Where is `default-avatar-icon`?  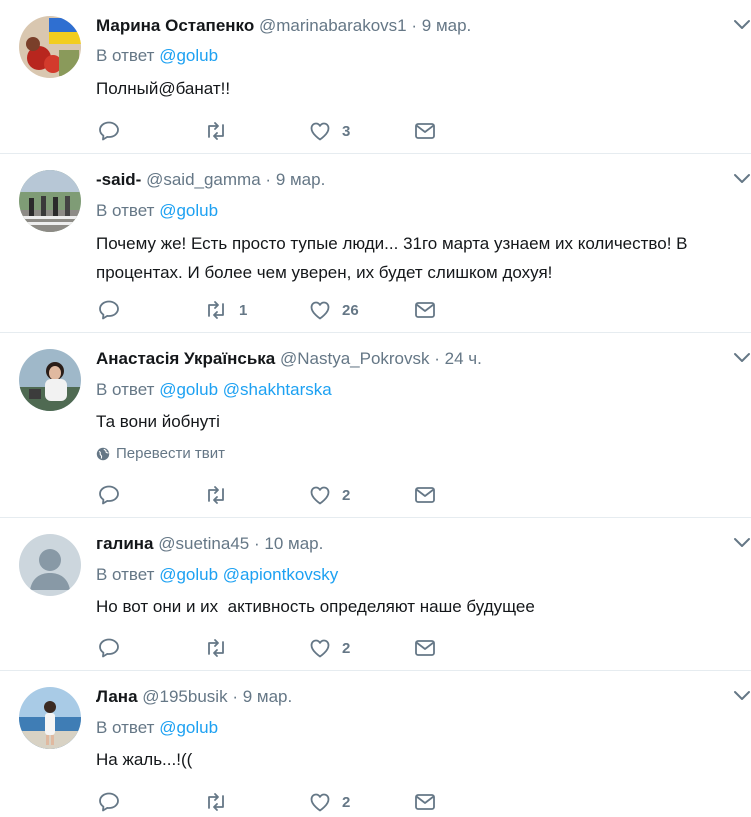
default-avatar-icon is located at coordinates (50, 565).